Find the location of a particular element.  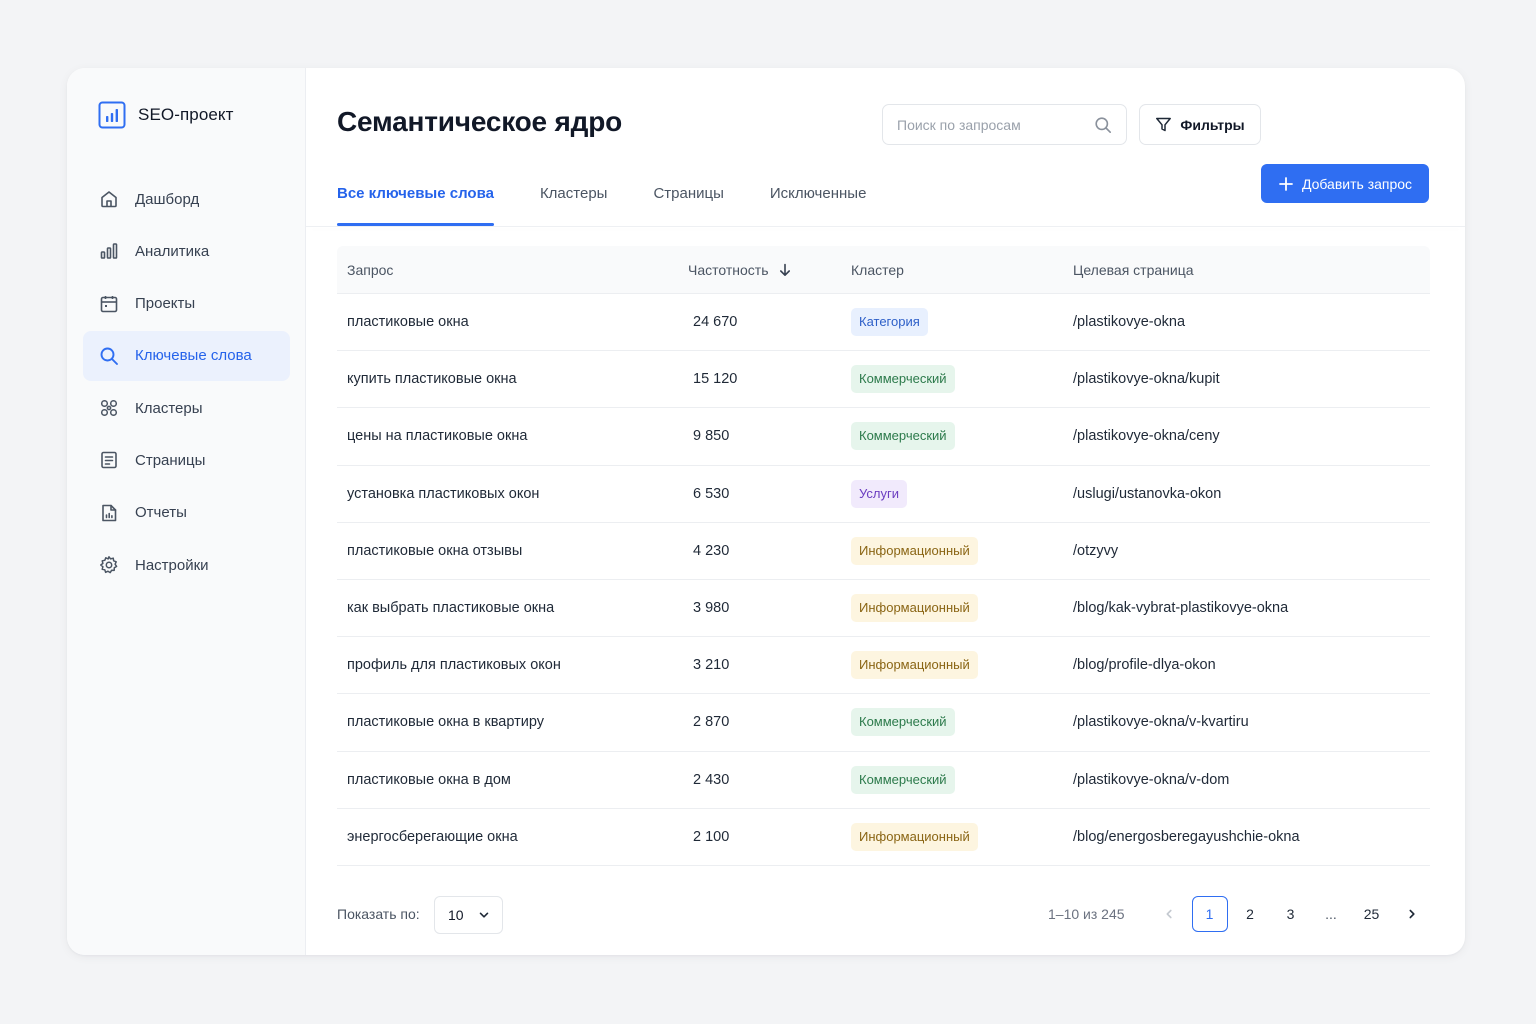

cluster-icon is located at coordinates (109, 408).